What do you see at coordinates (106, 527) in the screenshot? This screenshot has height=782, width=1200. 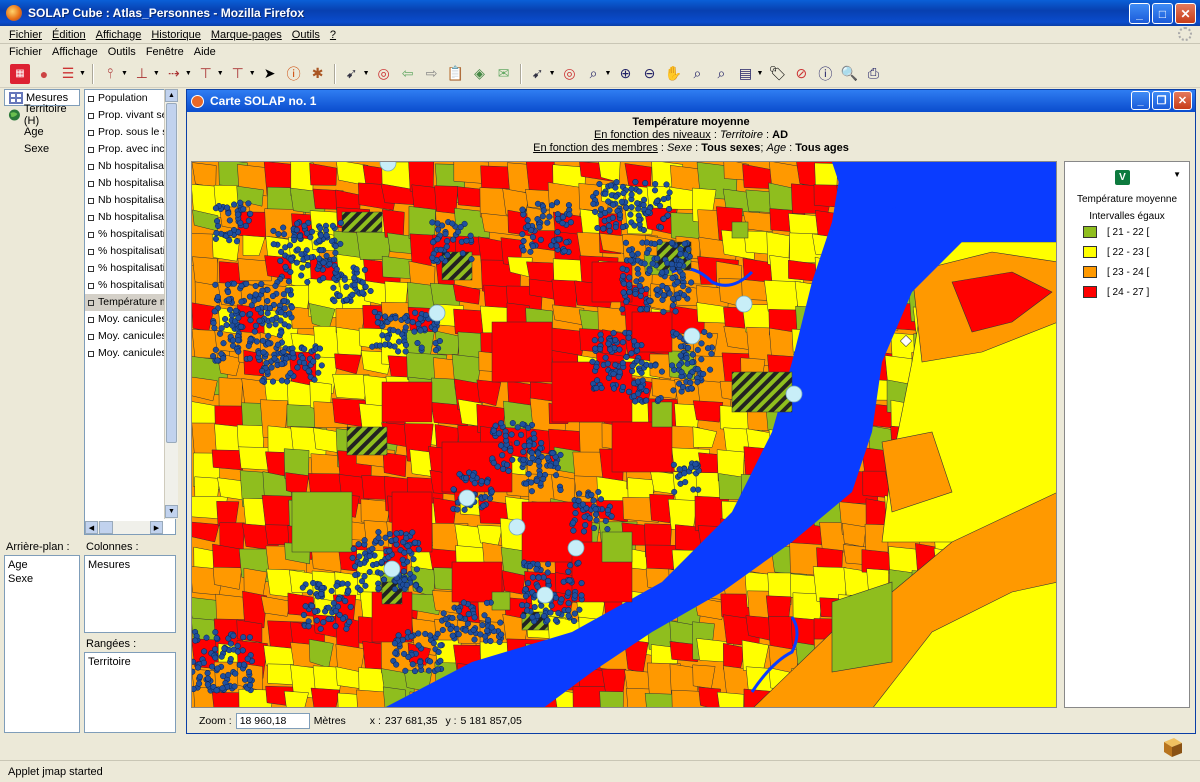 I see `hscroll-thumb` at bounding box center [106, 527].